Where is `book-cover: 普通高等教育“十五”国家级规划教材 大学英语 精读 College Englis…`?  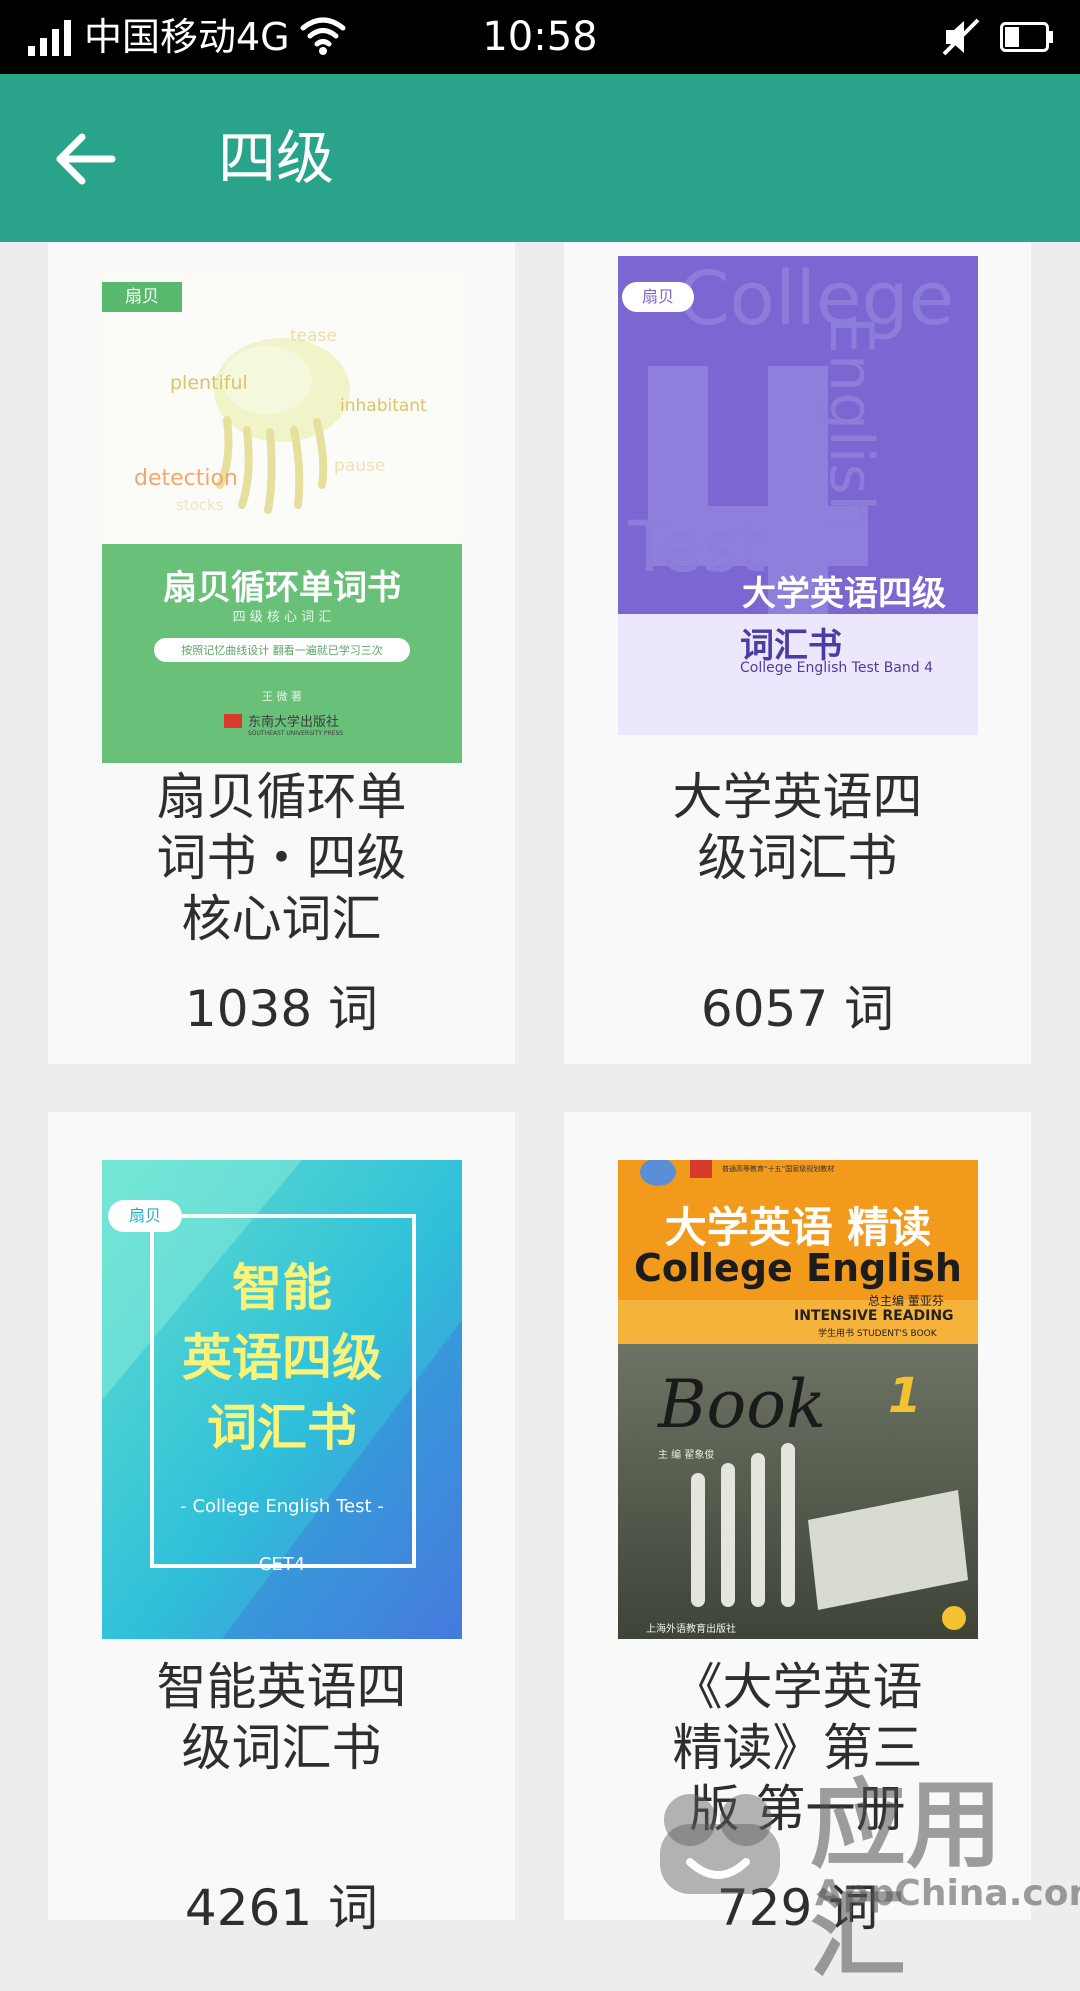 book-cover: 普通高等教育“十五”国家级规划教材 大学英语 精读 College Englis… is located at coordinates (798, 1399).